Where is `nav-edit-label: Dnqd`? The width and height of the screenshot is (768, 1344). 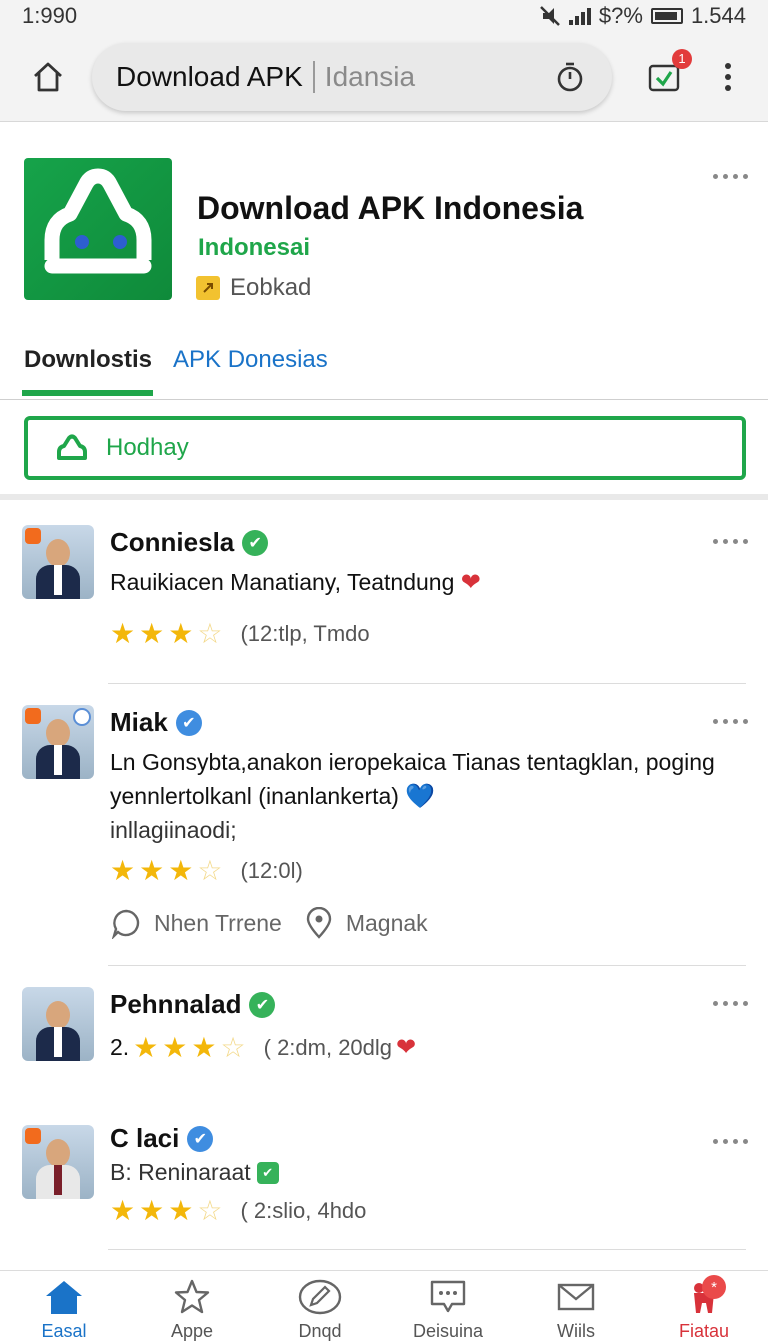
nav-edit-label: Dnqd is located at coordinates (320, 1331).